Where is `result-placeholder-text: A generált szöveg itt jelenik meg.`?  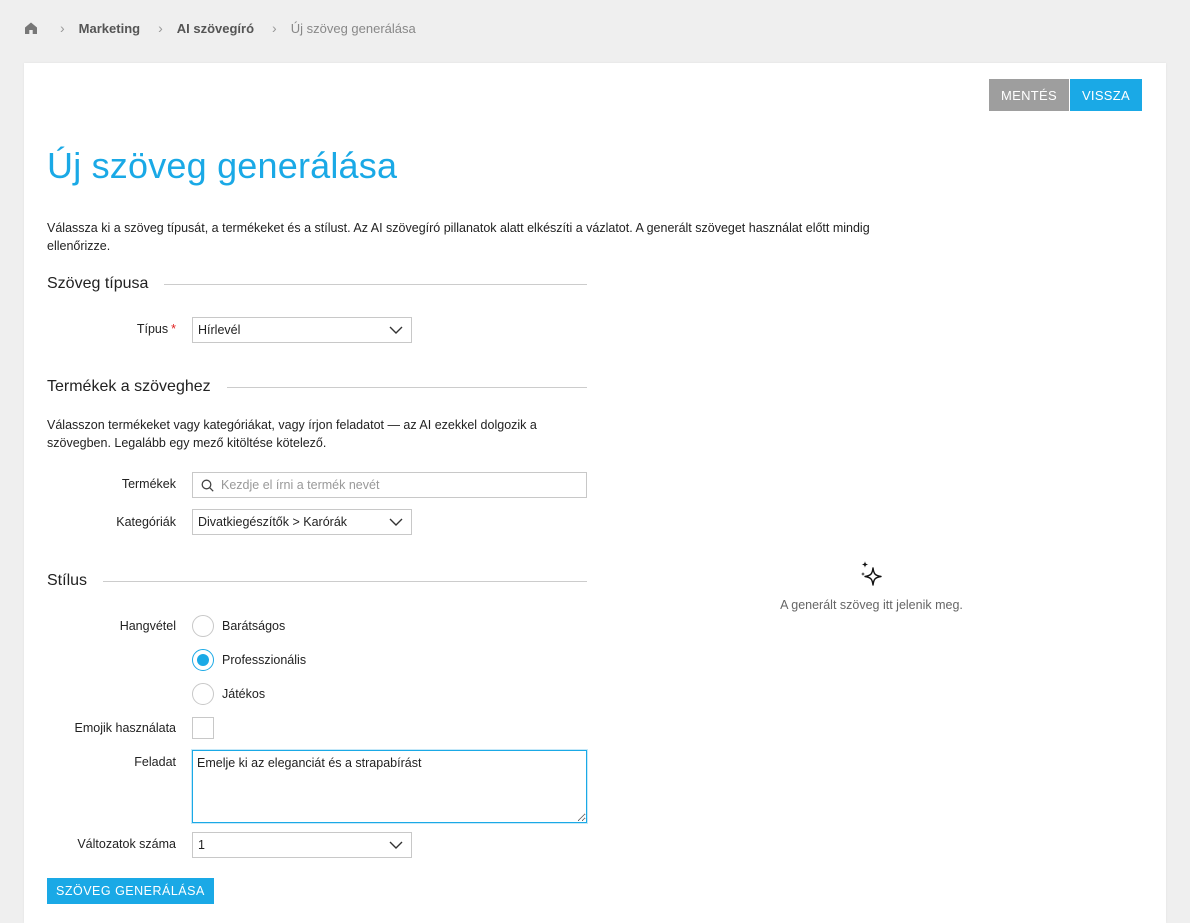
result-placeholder-text: A generált szöveg itt jelenik meg. is located at coordinates (871, 605).